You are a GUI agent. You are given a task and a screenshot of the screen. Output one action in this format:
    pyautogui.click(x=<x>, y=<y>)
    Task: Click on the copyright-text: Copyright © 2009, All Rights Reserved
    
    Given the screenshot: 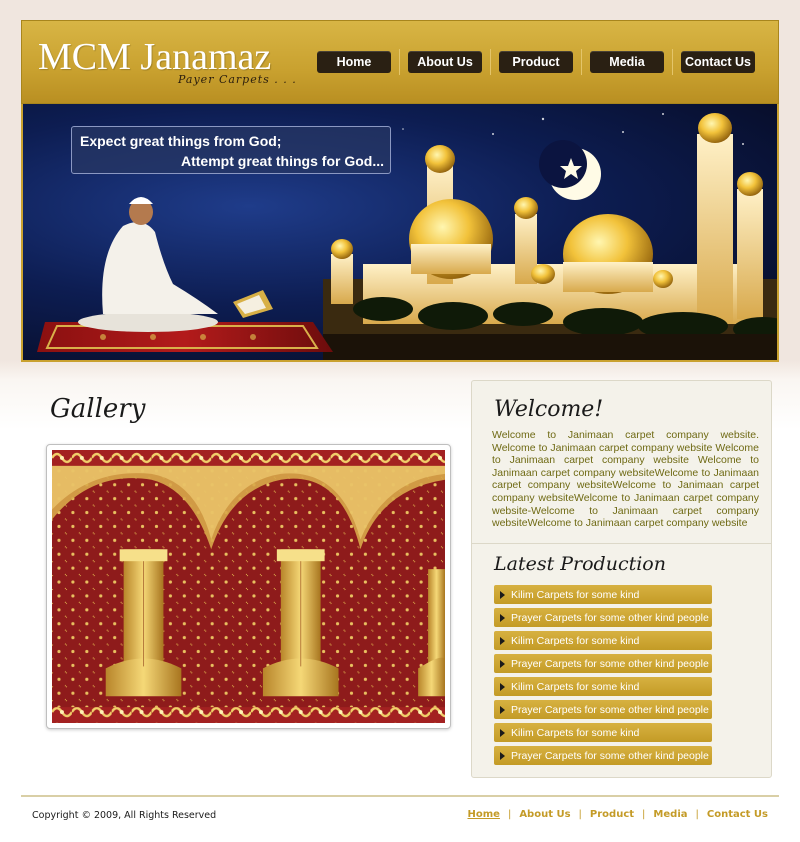 What is the action you would take?
    pyautogui.click(x=124, y=815)
    